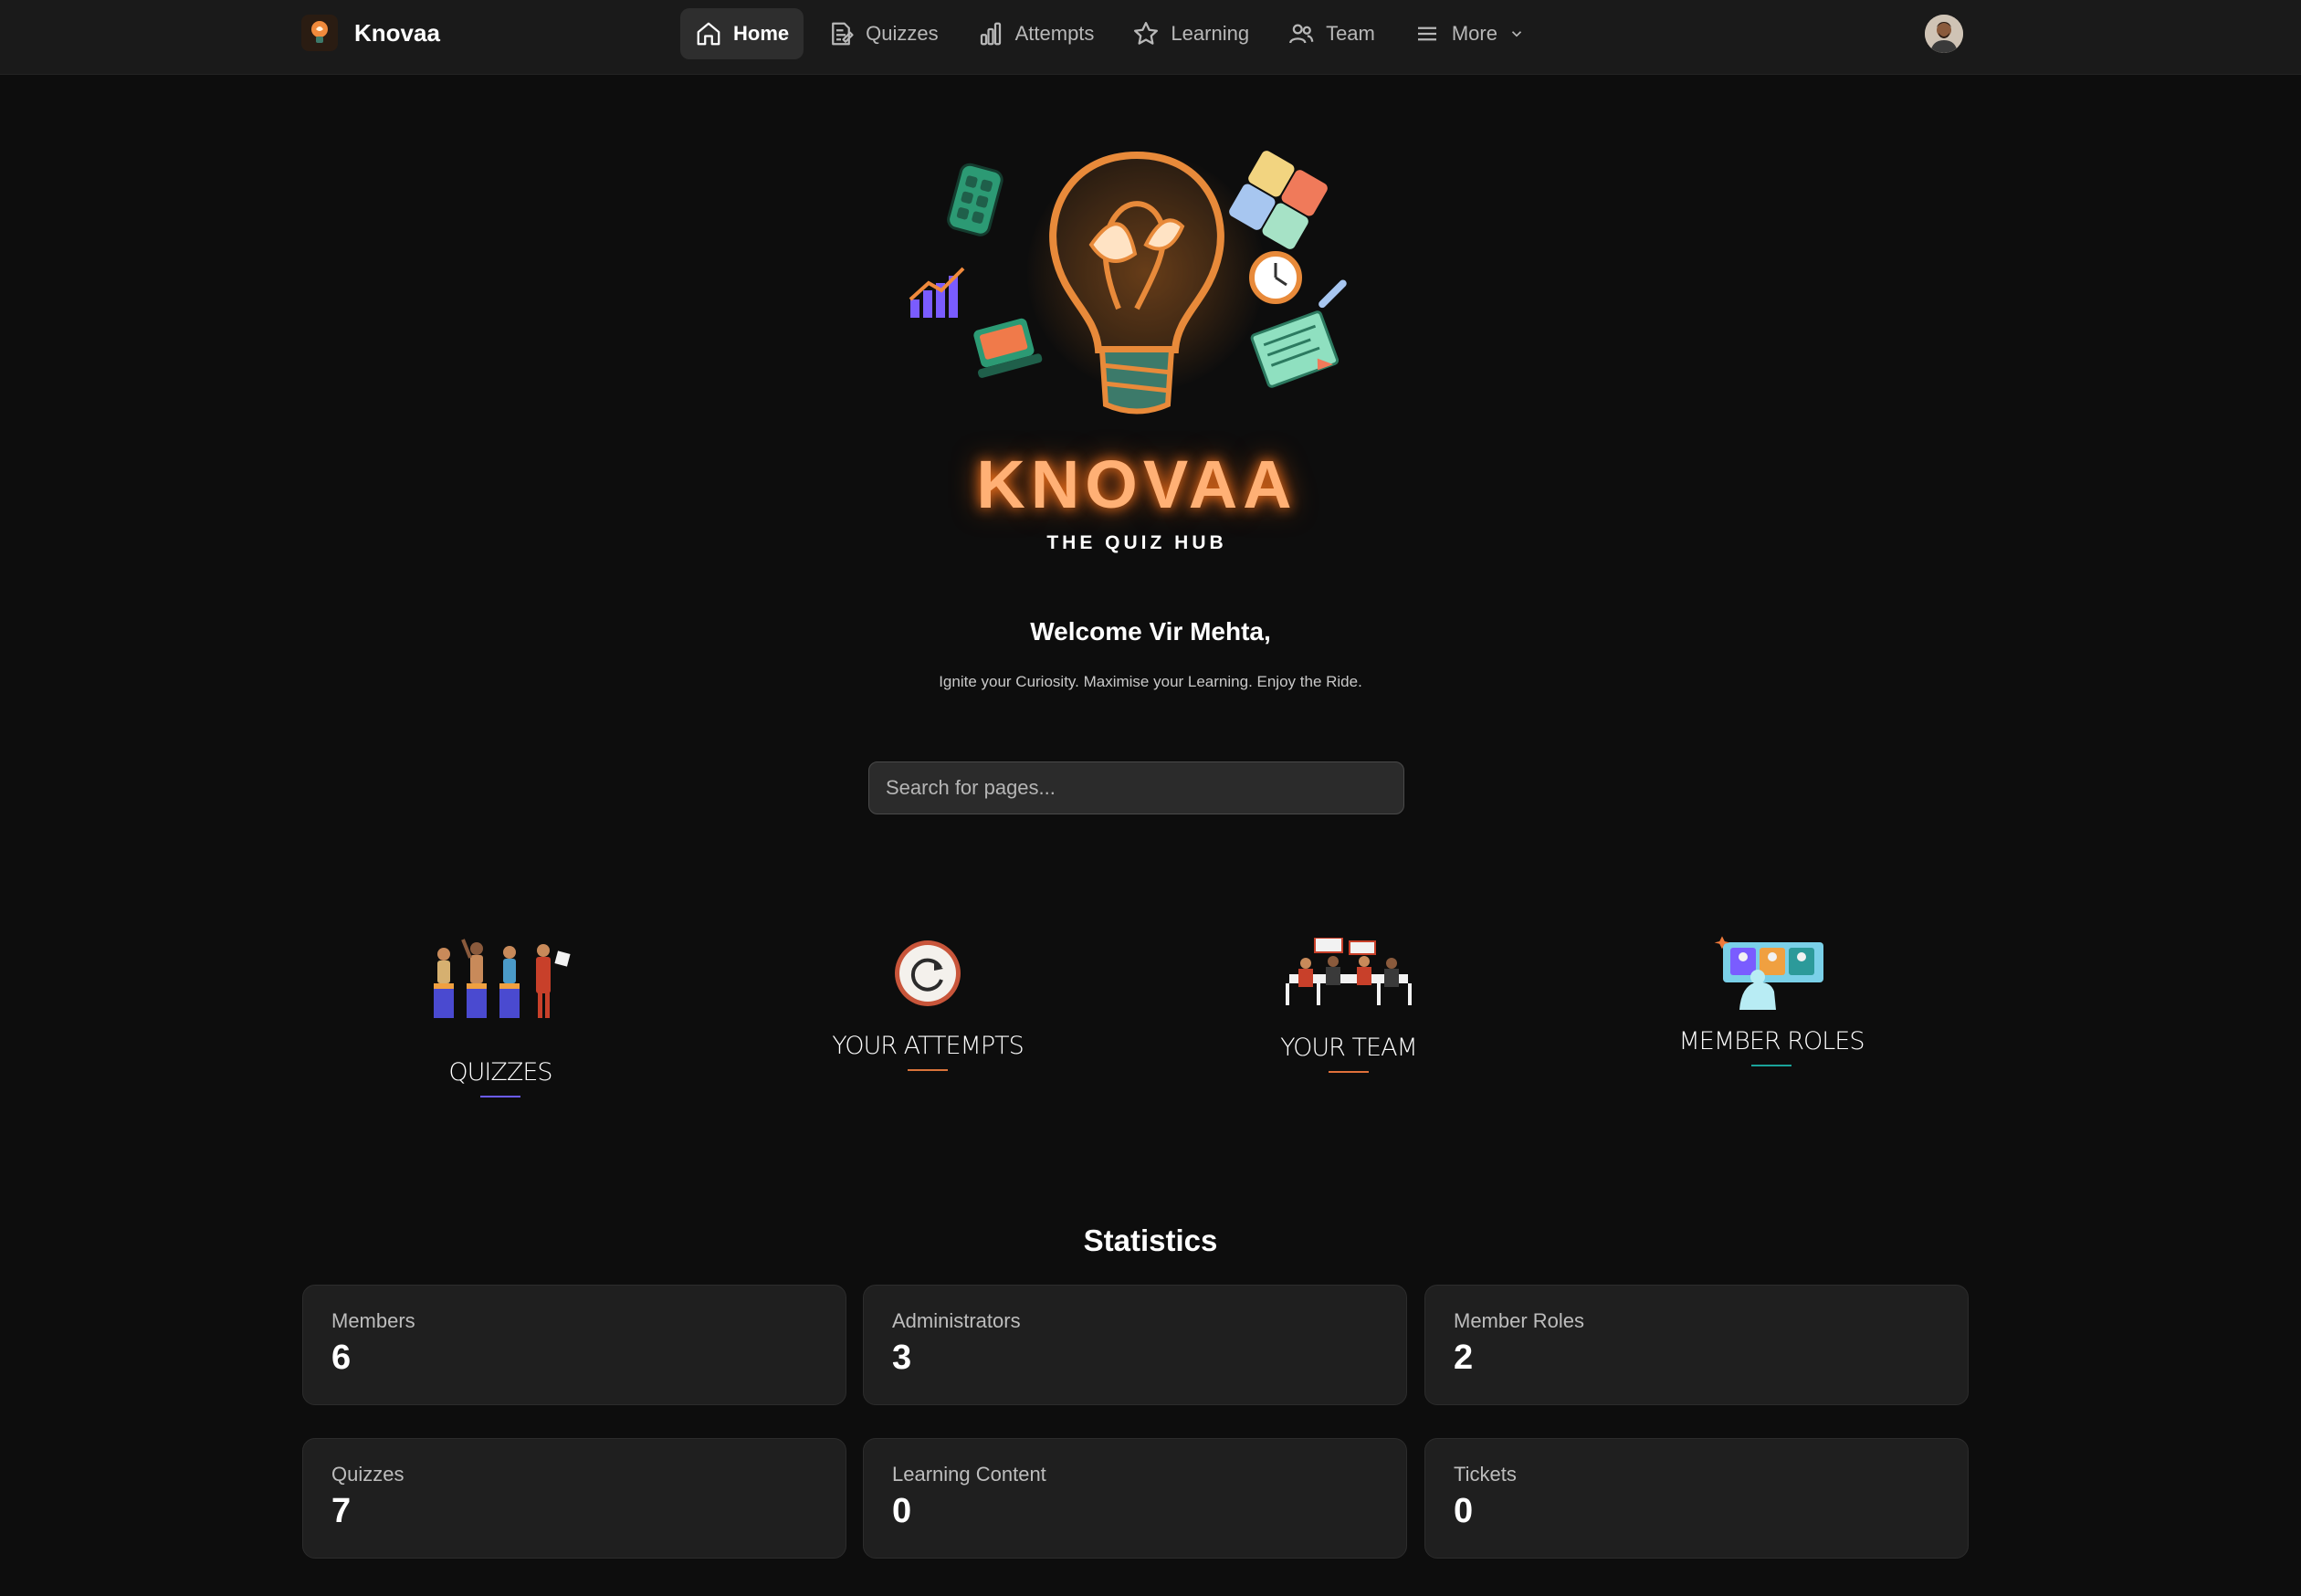  Describe the element at coordinates (1136, 283) in the screenshot. I see `lightbulb-icon` at that location.